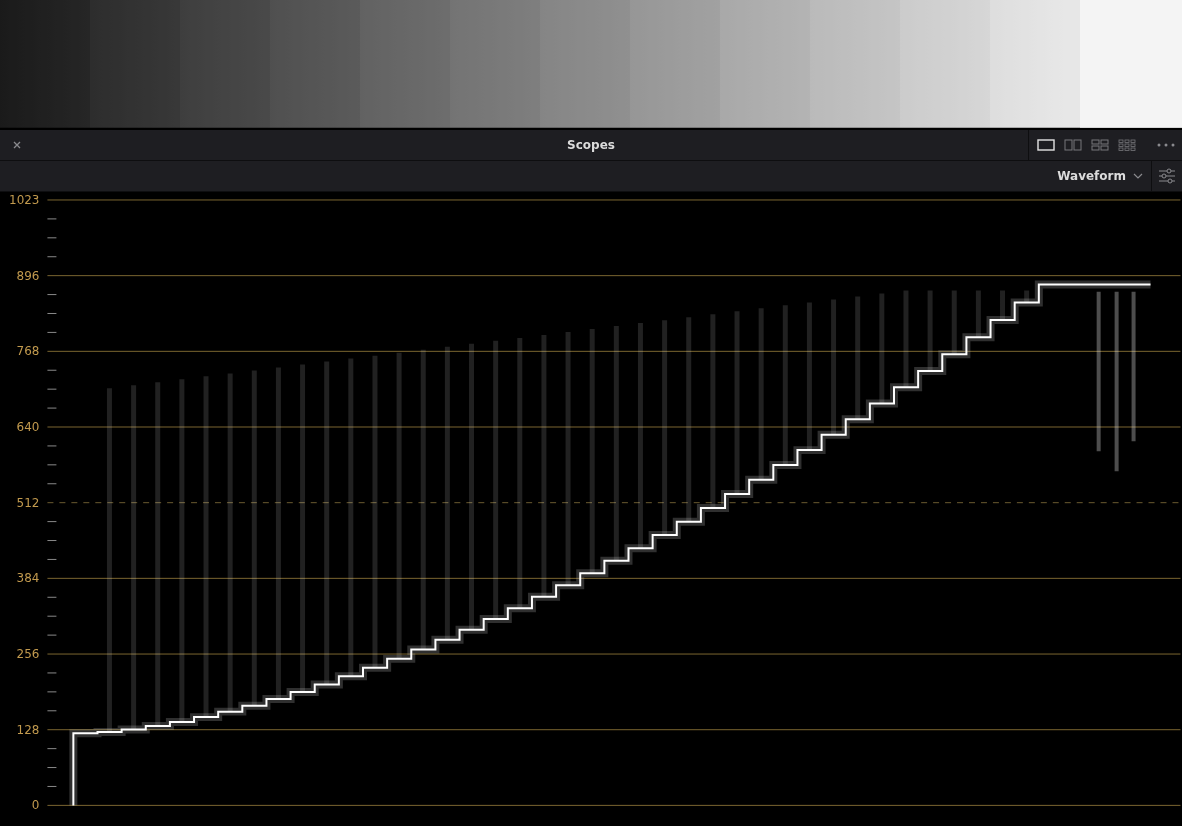 The height and width of the screenshot is (826, 1182). What do you see at coordinates (17, 144) in the screenshot?
I see `close-icon` at bounding box center [17, 144].